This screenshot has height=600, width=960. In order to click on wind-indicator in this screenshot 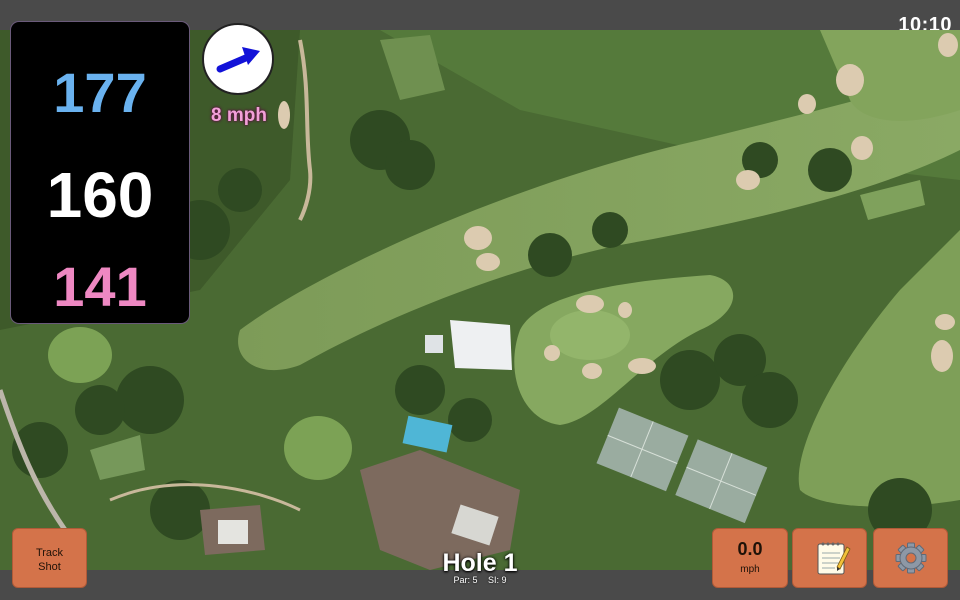, I will do `click(238, 59)`.